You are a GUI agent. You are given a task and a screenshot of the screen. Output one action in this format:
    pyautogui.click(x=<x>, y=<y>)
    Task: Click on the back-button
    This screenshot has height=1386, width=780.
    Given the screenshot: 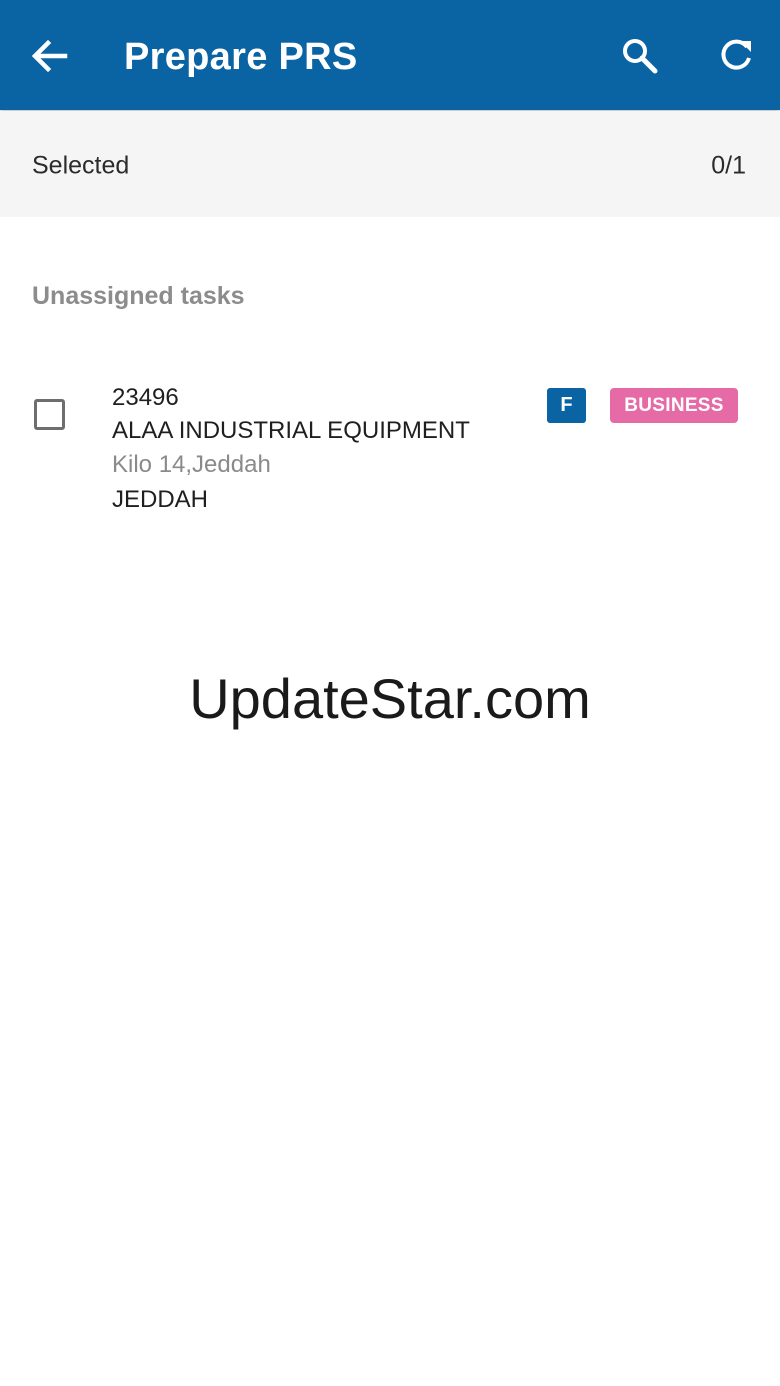 What is the action you would take?
    pyautogui.click(x=49, y=56)
    